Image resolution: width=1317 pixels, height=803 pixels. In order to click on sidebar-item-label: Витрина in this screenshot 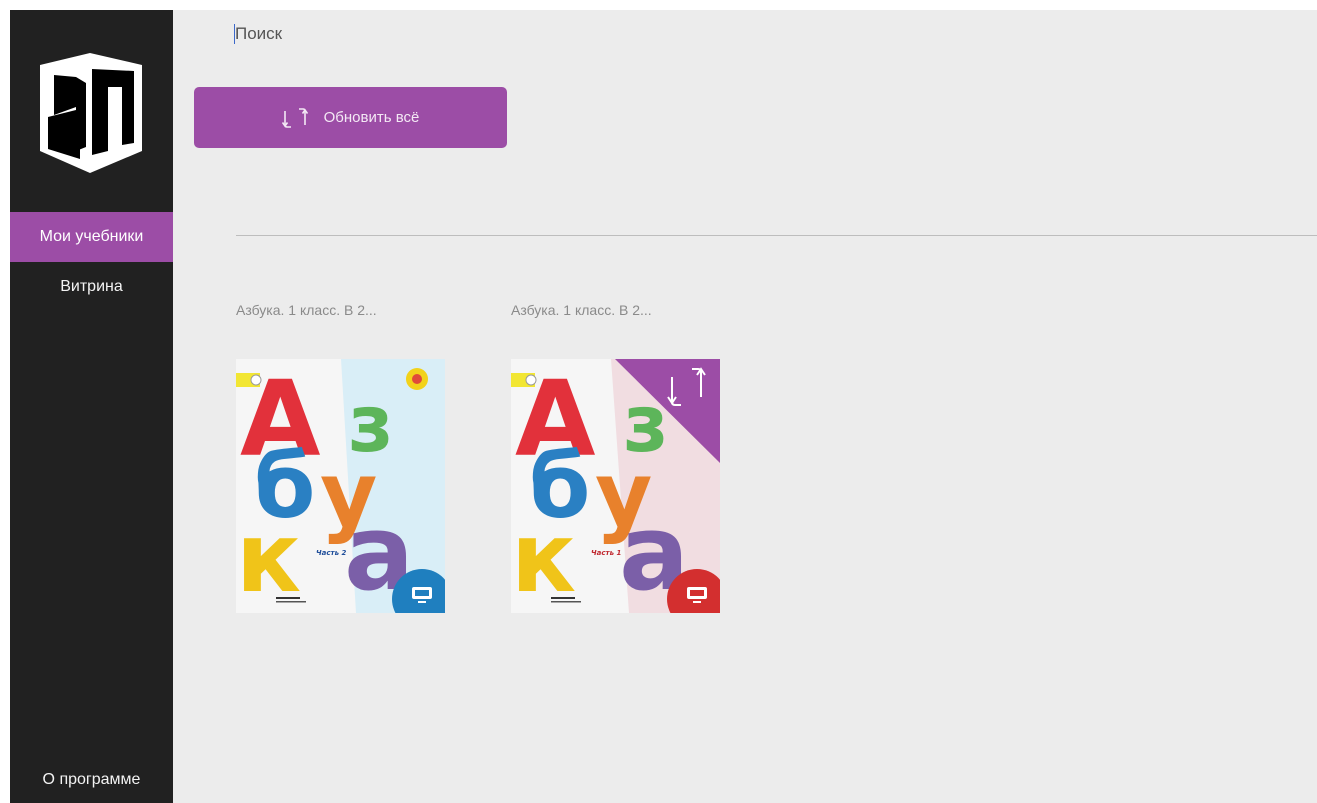, I will do `click(91, 286)`.